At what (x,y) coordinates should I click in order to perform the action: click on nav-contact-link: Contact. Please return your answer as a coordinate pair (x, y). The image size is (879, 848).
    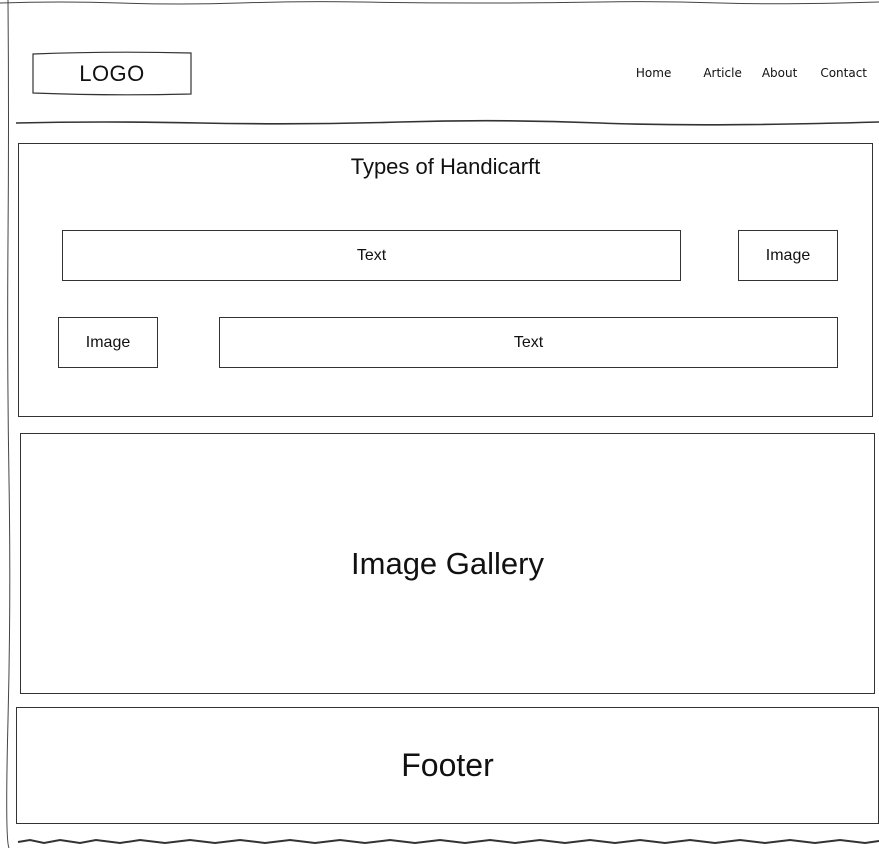
    Looking at the image, I should click on (843, 74).